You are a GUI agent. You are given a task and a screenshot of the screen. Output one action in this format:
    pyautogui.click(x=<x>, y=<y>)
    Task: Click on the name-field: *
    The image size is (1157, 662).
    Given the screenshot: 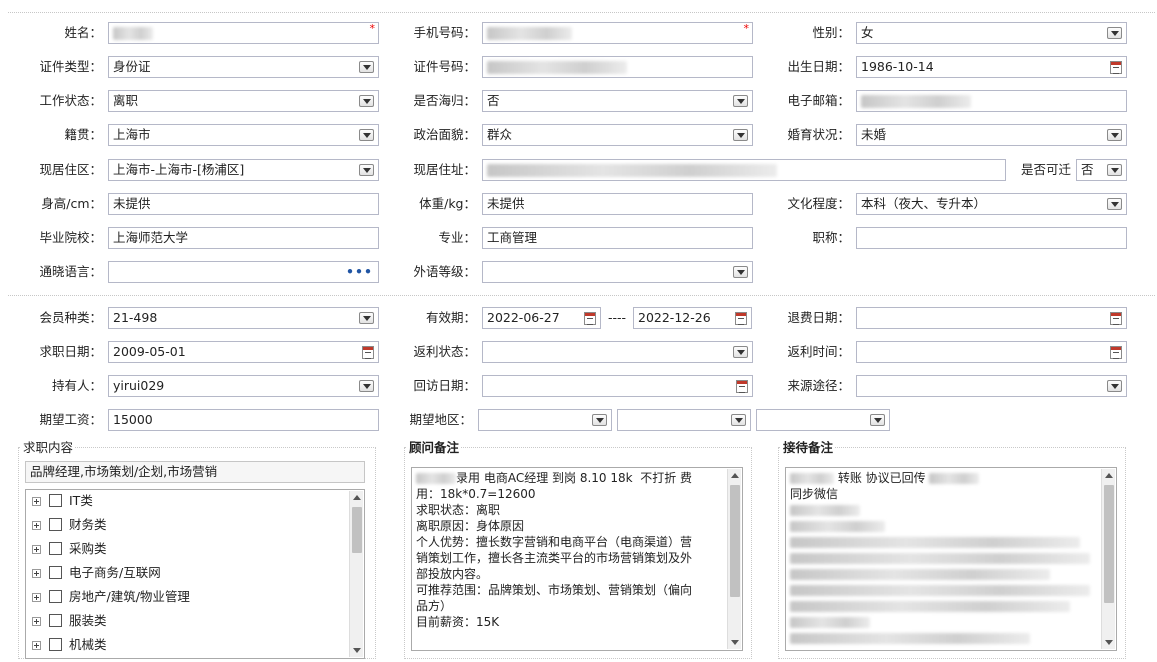 What is the action you would take?
    pyautogui.click(x=243, y=33)
    